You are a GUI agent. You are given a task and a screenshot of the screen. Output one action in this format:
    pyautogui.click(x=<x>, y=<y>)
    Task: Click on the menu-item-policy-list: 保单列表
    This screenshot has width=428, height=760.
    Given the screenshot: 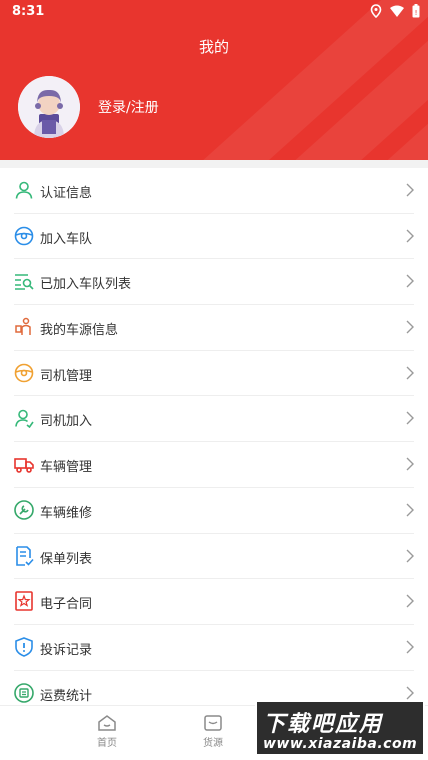 What is the action you would take?
    pyautogui.click(x=214, y=557)
    